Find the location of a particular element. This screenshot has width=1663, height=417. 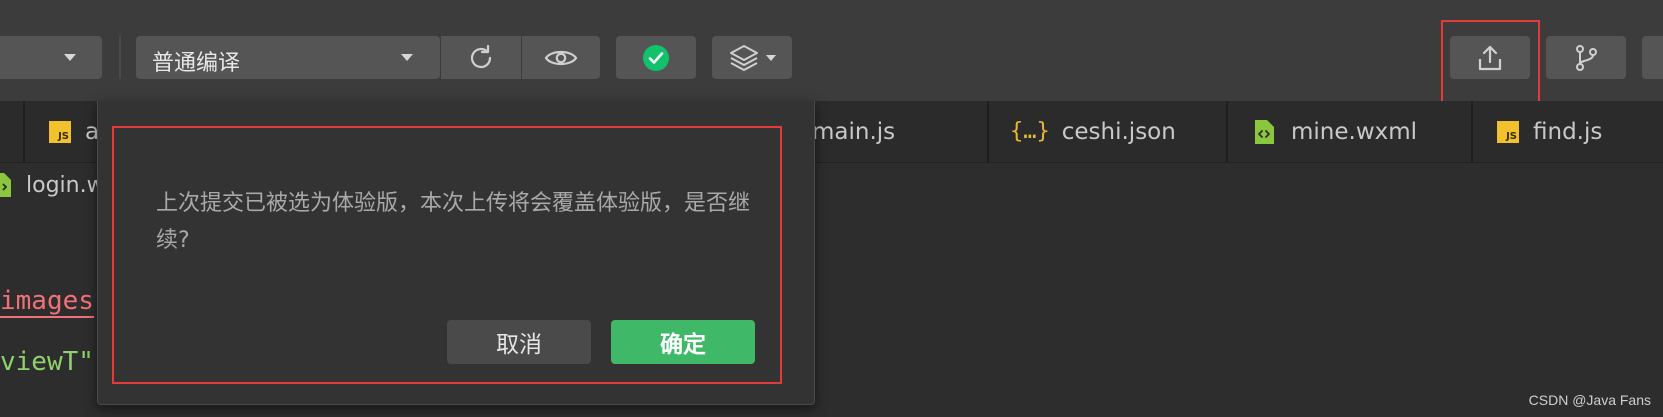

eye-icon is located at coordinates (561, 57).